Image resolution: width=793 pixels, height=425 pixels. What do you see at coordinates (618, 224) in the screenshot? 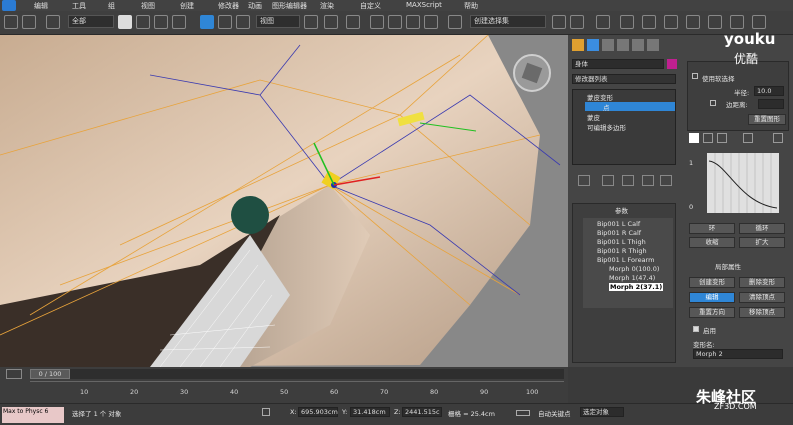
I see `tree-item: Bip001 L Calf` at bounding box center [618, 224].